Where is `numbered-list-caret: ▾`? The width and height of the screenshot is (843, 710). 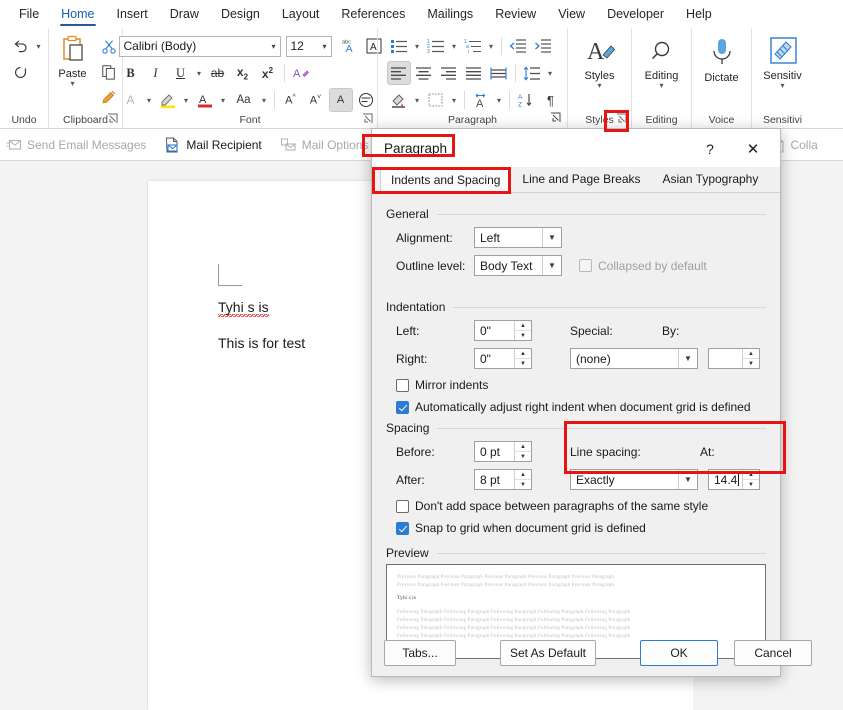
numbered-list-caret: ▾ is located at coordinates (454, 46).